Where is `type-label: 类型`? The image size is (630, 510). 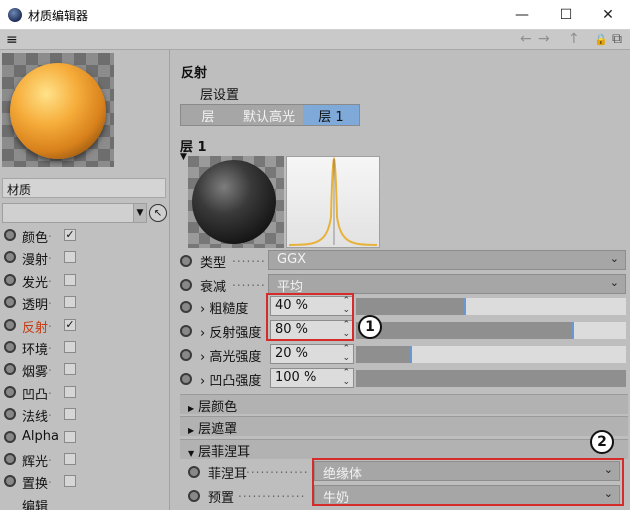 type-label: 类型 is located at coordinates (213, 263).